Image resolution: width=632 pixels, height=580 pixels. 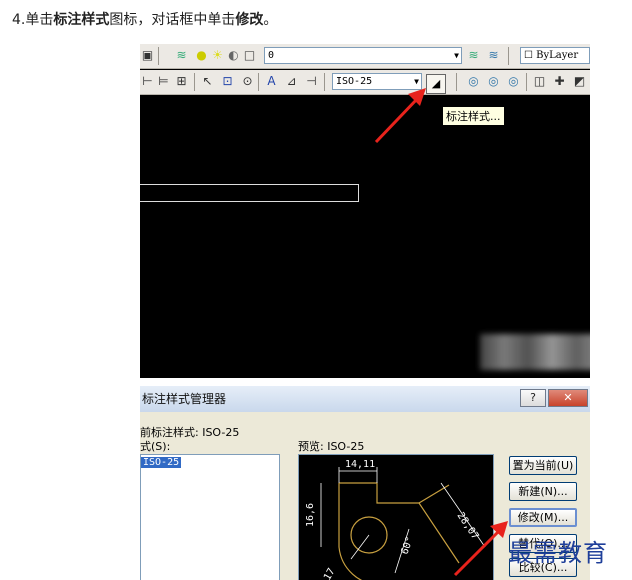 What do you see at coordinates (291, 81) in the screenshot?
I see `dim-text-edit-icon: ⊿` at bounding box center [291, 81].